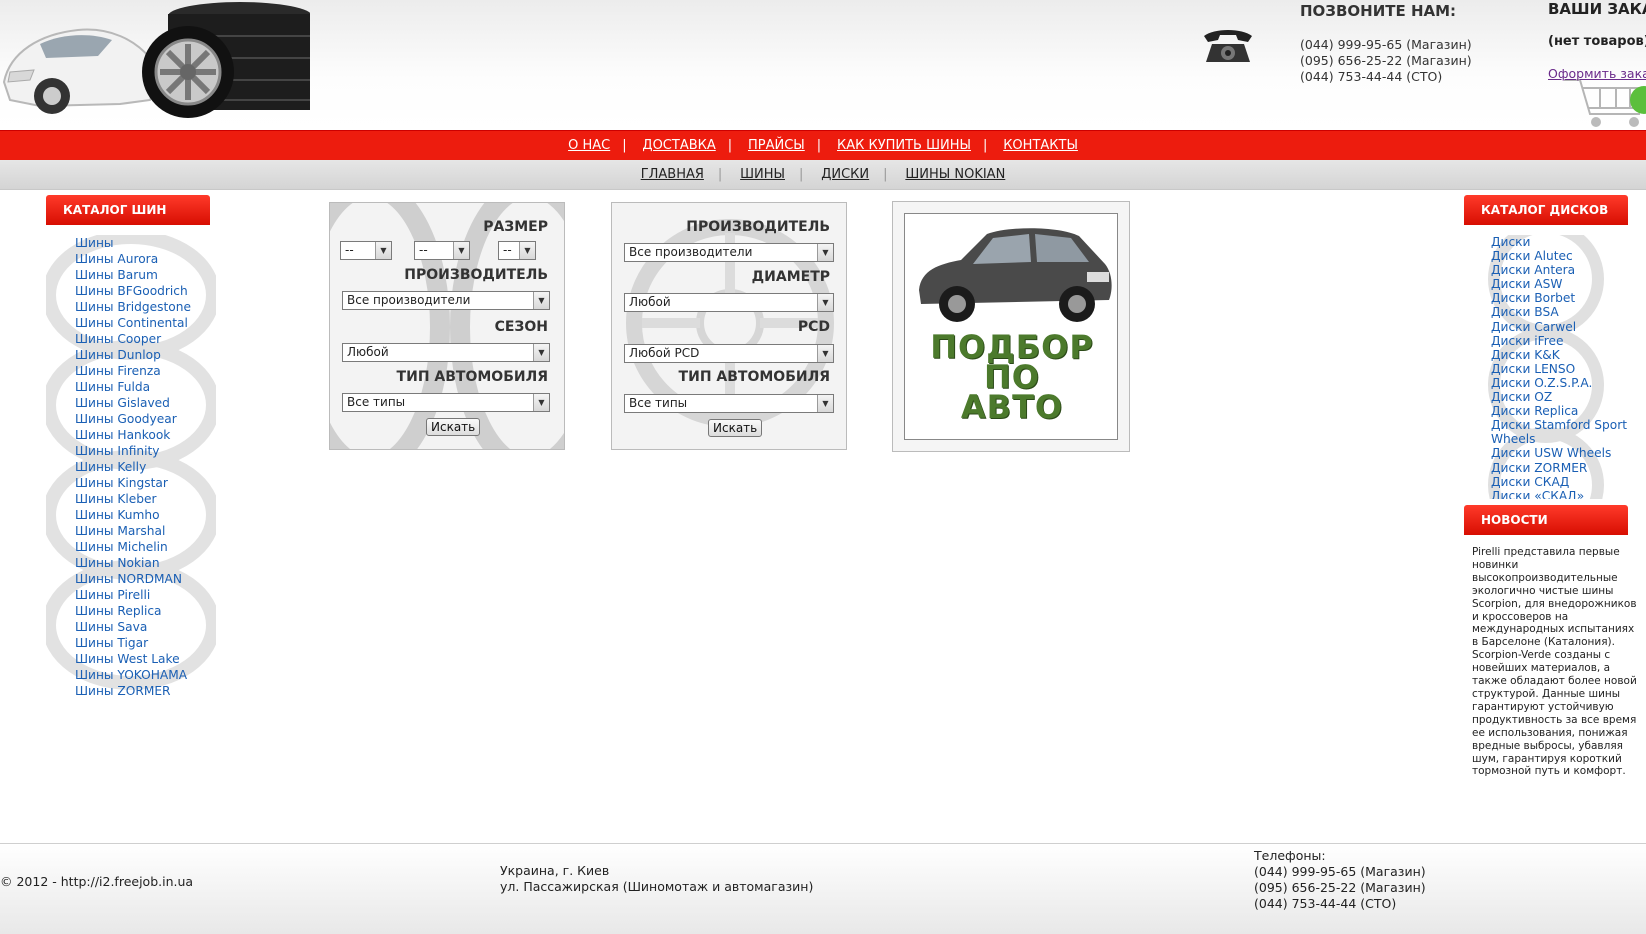  What do you see at coordinates (453, 427) in the screenshot?
I see `tire-search-button: Искать` at bounding box center [453, 427].